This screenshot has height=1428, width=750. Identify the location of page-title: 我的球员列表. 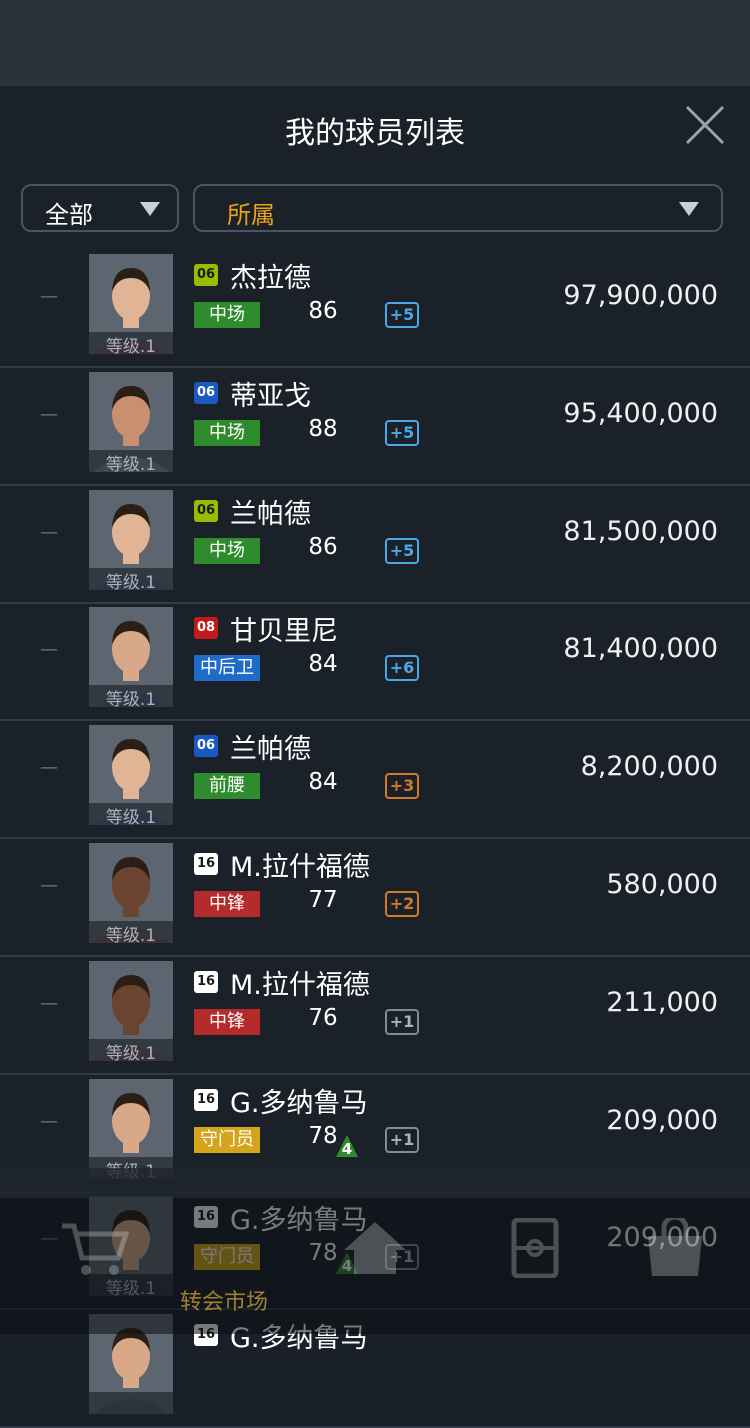
(375, 133).